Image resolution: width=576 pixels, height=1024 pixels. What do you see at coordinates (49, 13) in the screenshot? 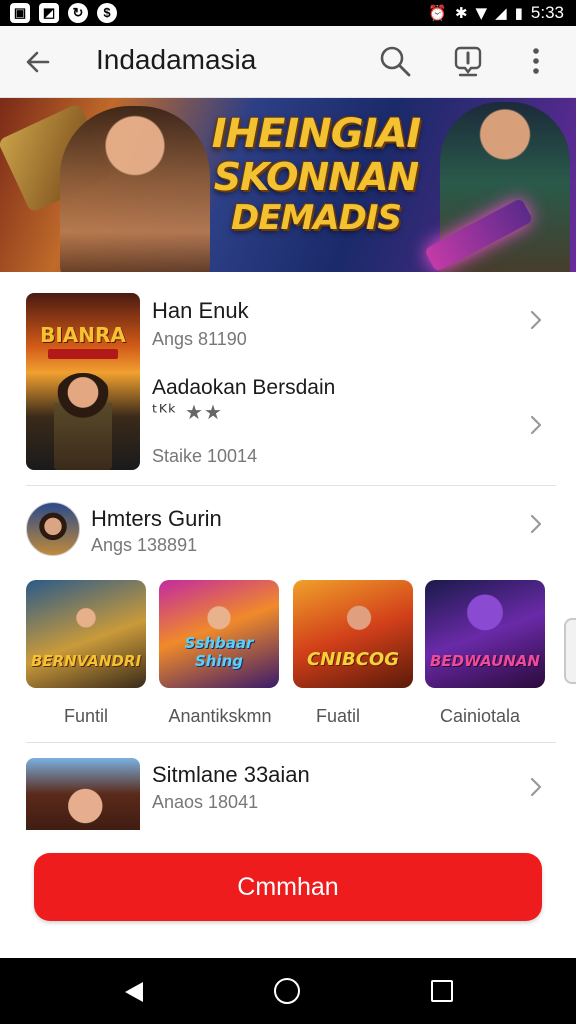
I see `file-icon: ◩` at bounding box center [49, 13].